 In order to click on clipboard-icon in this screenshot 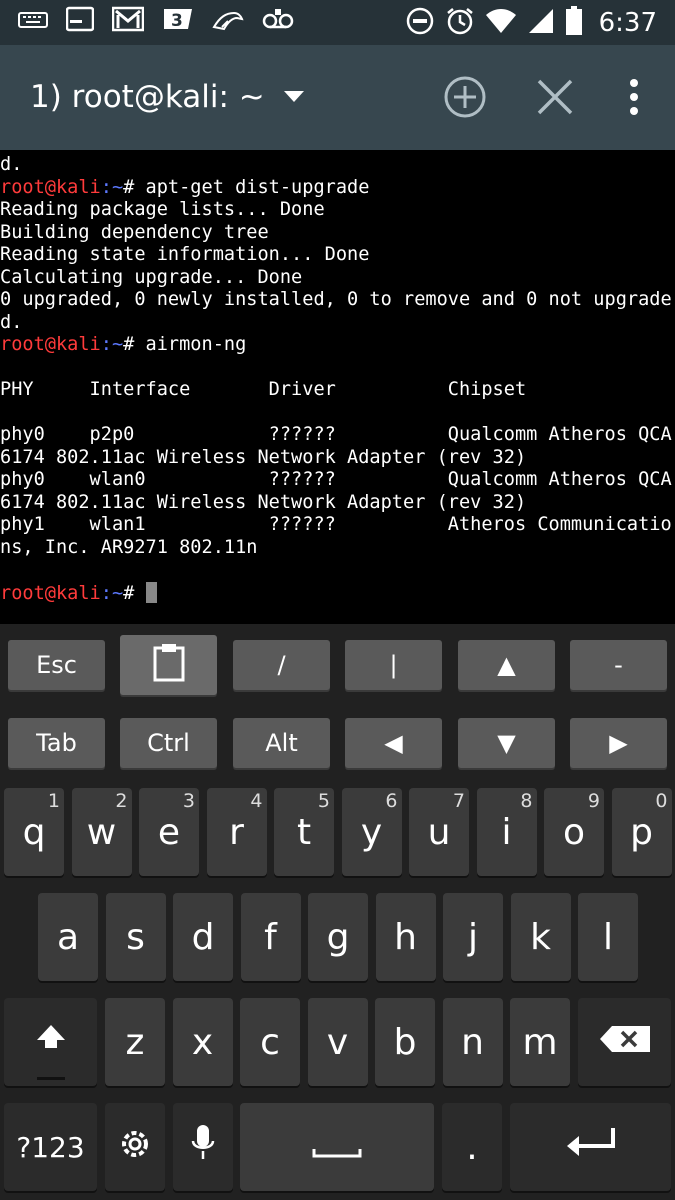, I will do `click(169, 665)`.